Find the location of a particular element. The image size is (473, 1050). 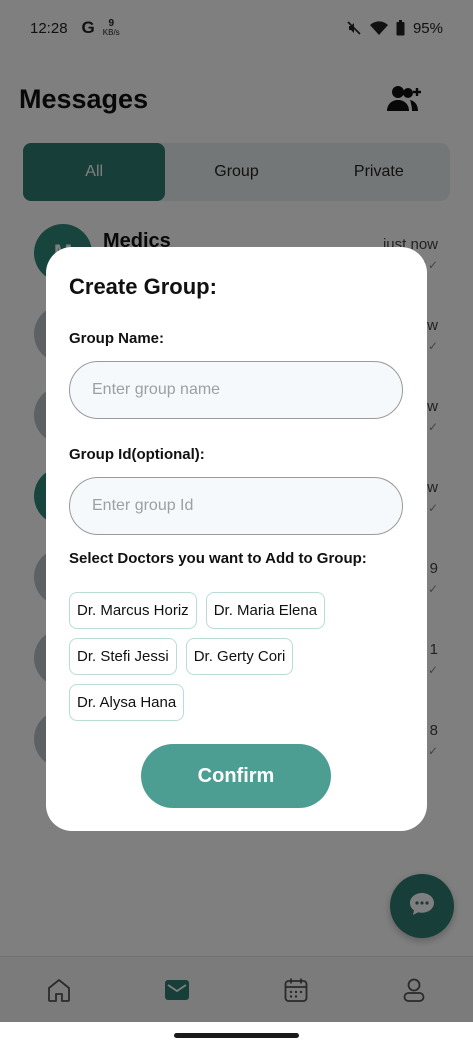

select-doctors-label: Select Doctors you want to Add to Group: is located at coordinates (218, 558).